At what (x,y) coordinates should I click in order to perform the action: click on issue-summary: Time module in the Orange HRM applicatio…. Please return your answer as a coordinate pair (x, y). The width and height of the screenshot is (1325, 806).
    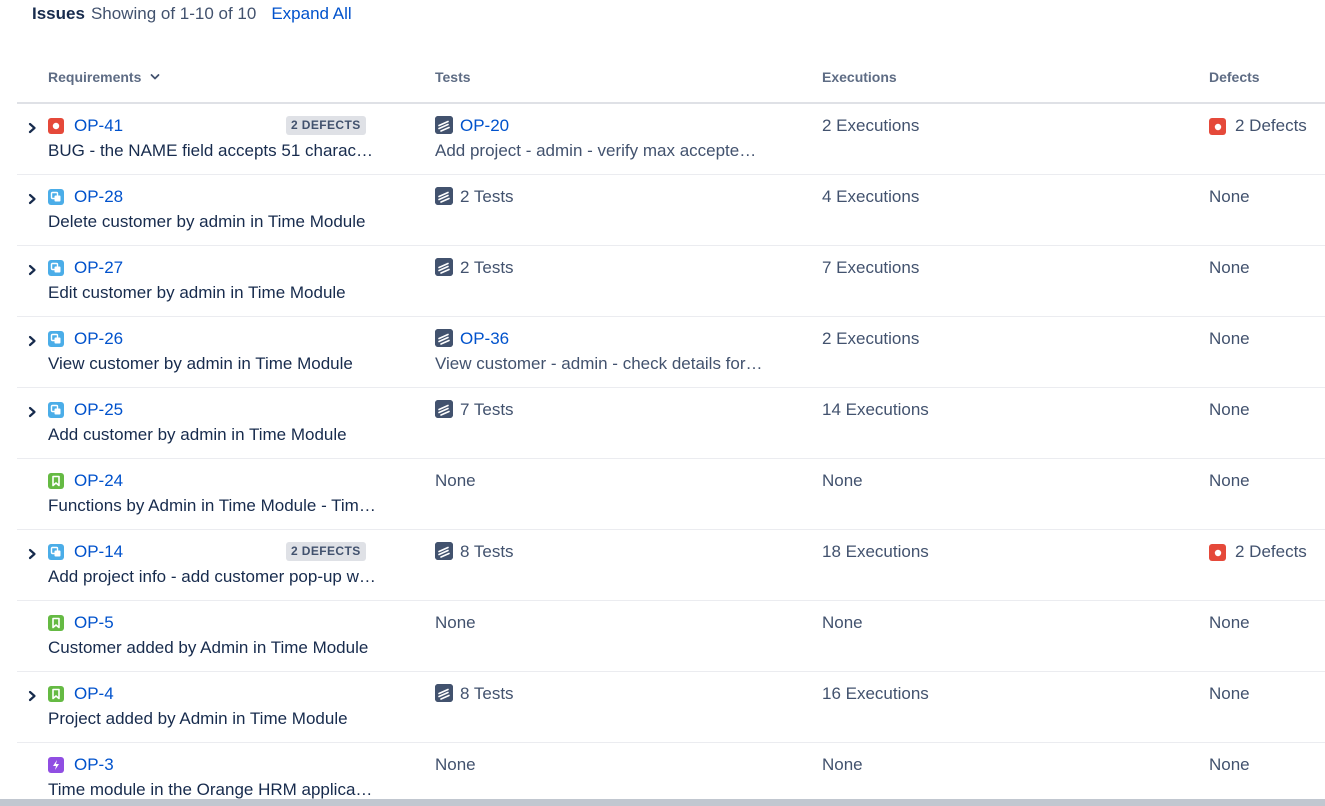
    Looking at the image, I should click on (212, 789).